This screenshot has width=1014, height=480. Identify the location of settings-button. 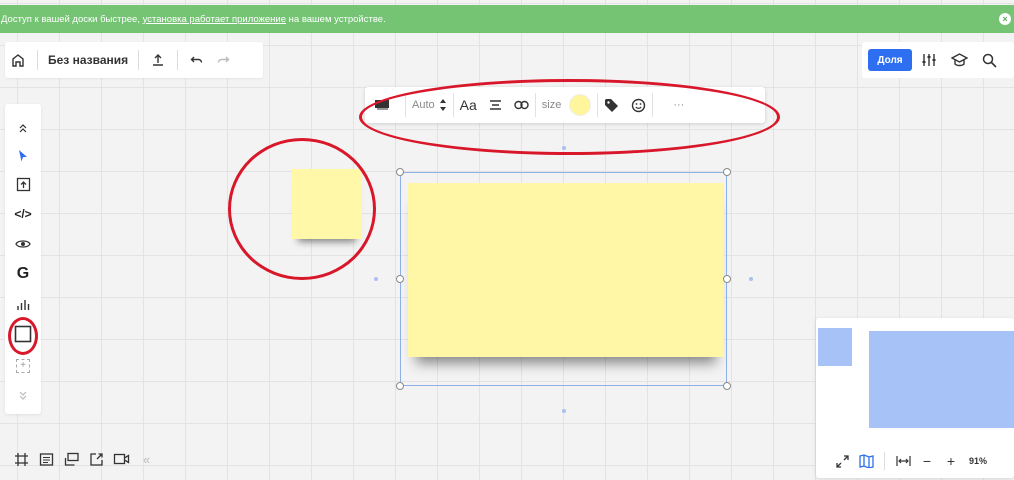
(929, 60).